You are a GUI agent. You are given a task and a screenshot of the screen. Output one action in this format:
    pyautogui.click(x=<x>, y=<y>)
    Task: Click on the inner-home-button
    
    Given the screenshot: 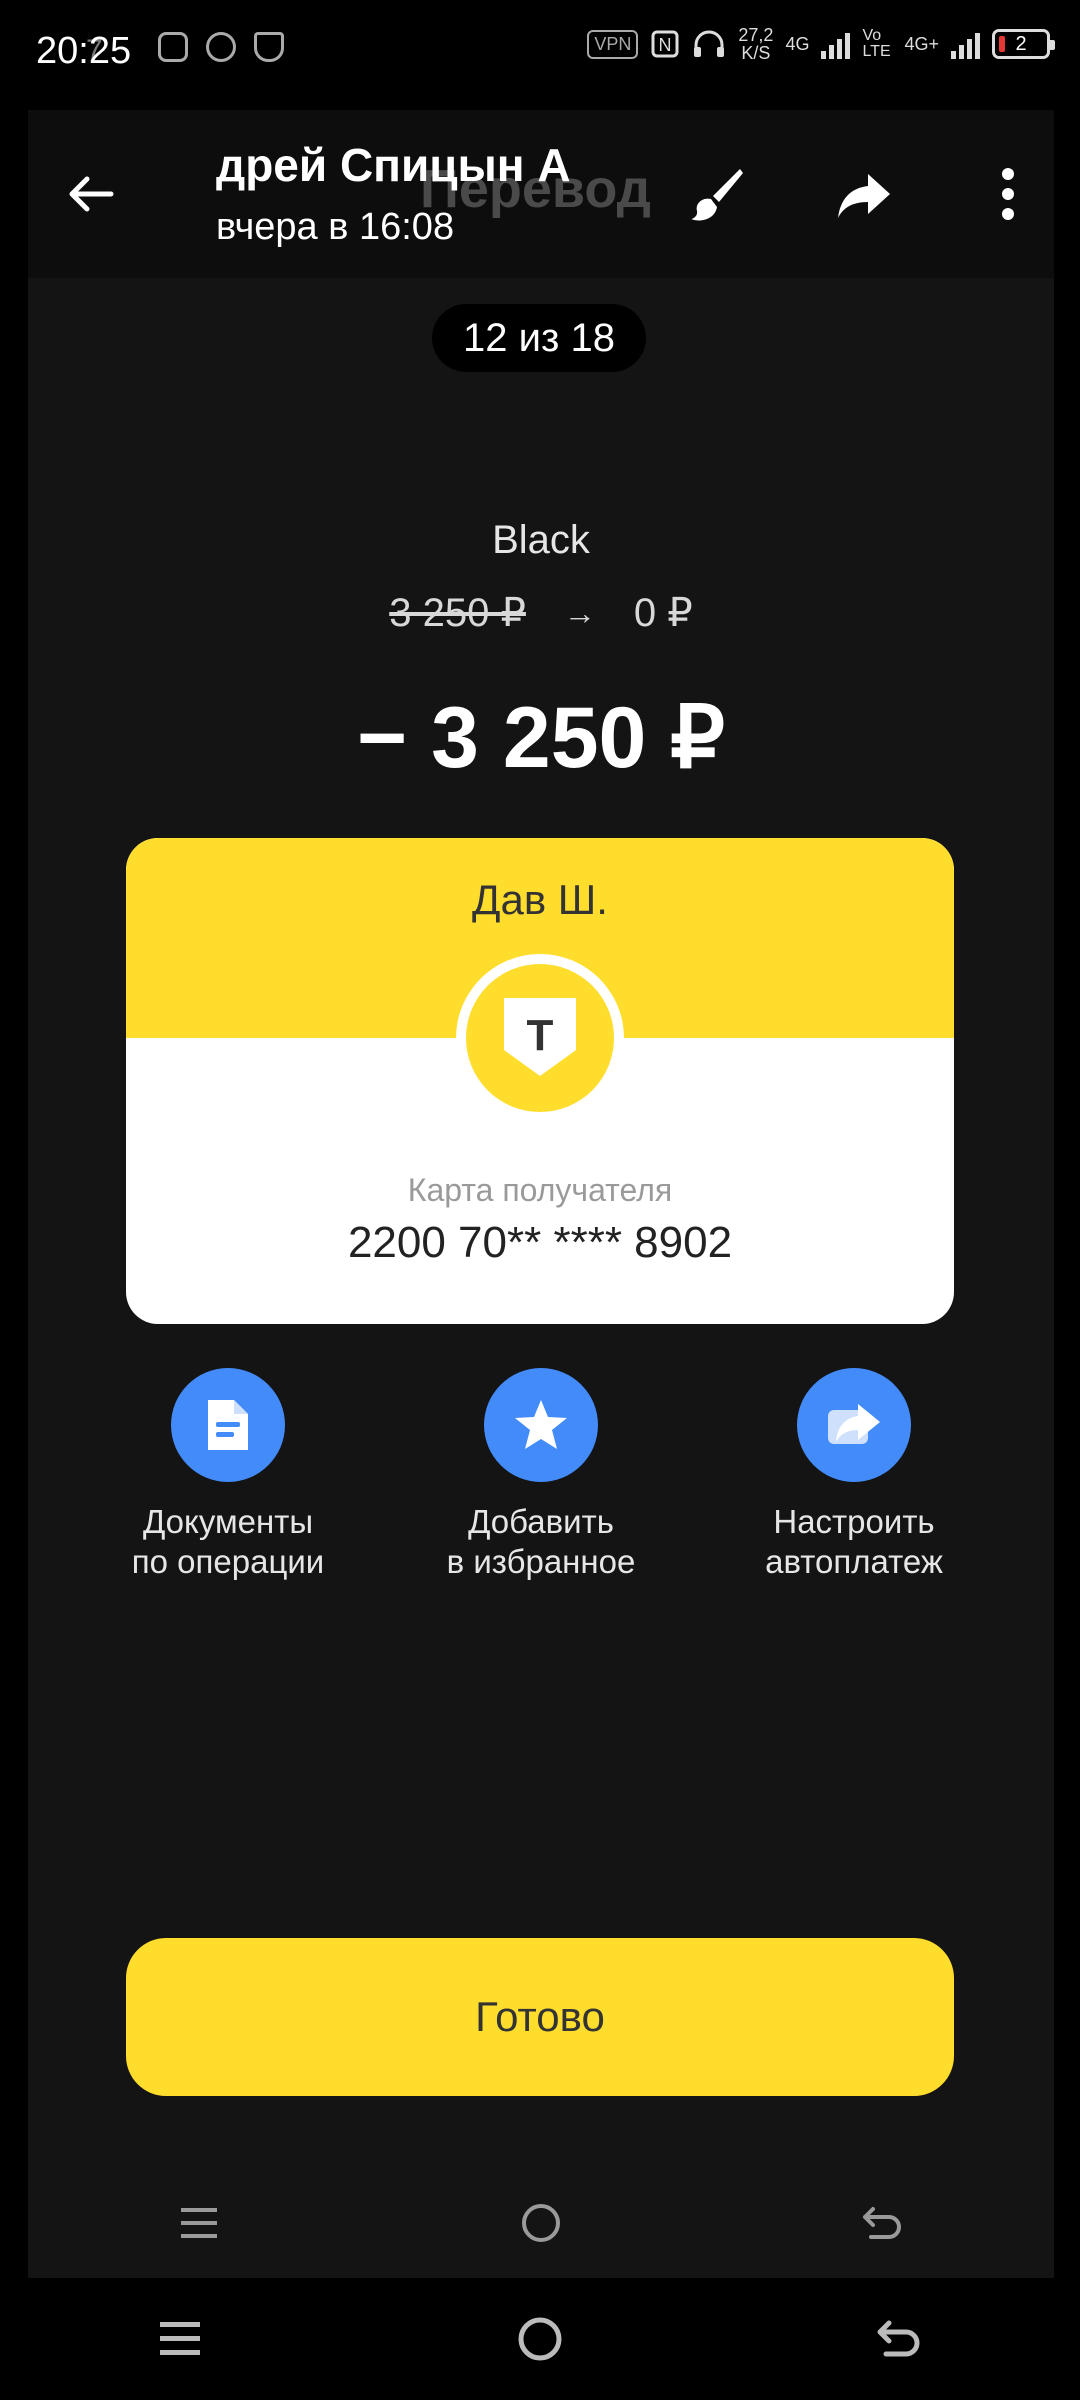 What is the action you would take?
    pyautogui.click(x=541, y=2223)
    